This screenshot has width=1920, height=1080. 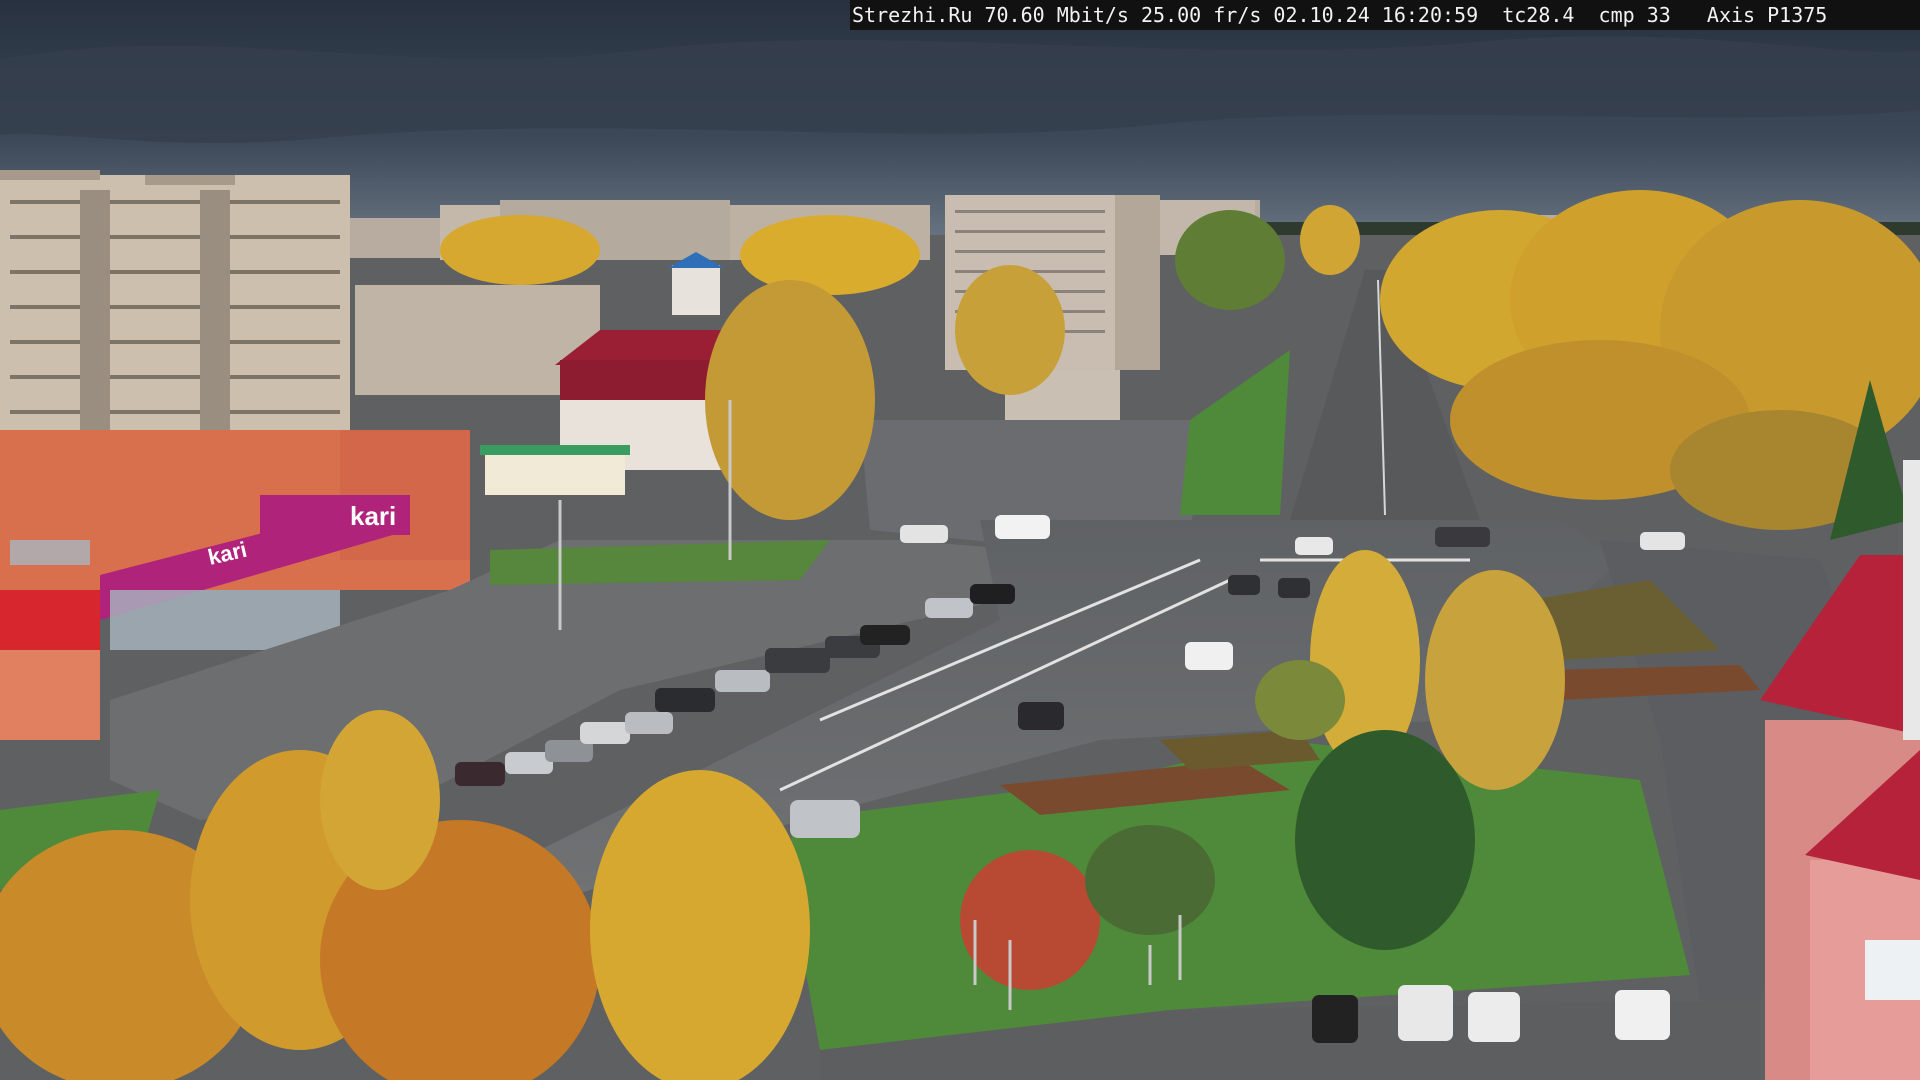 What do you see at coordinates (373, 516) in the screenshot?
I see `store-logo: kari` at bounding box center [373, 516].